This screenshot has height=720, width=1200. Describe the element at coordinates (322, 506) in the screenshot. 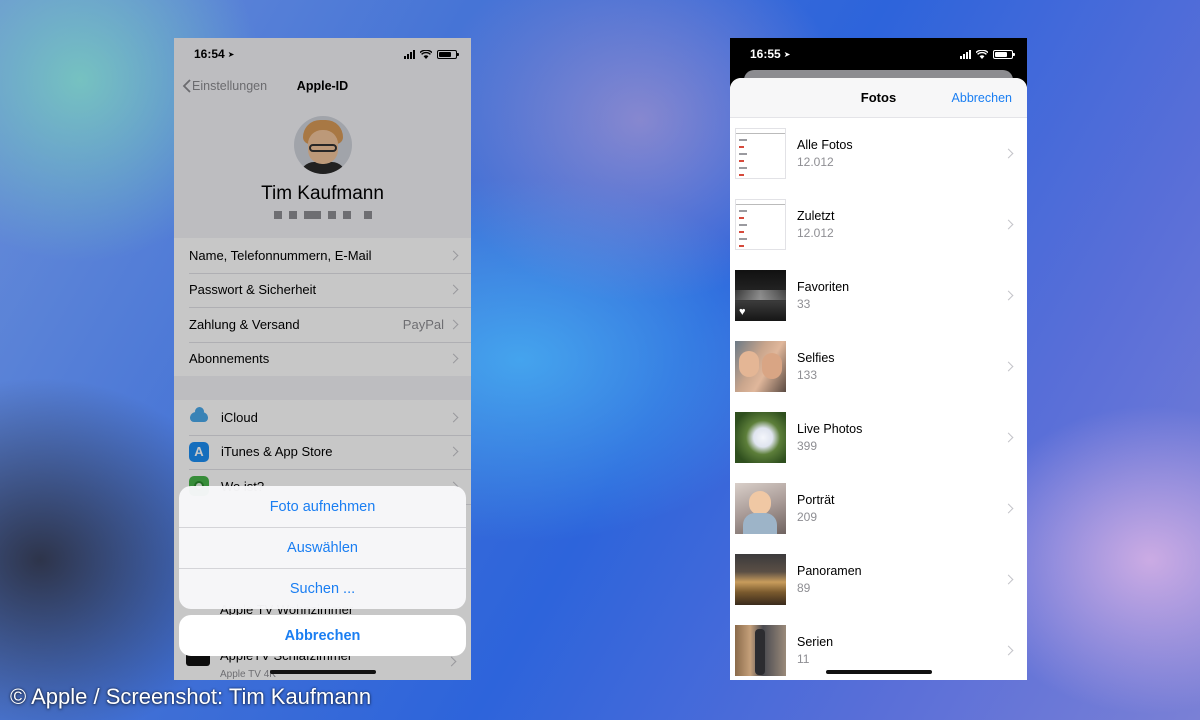

I see `take-photo-button: Foto aufnehmen` at that location.